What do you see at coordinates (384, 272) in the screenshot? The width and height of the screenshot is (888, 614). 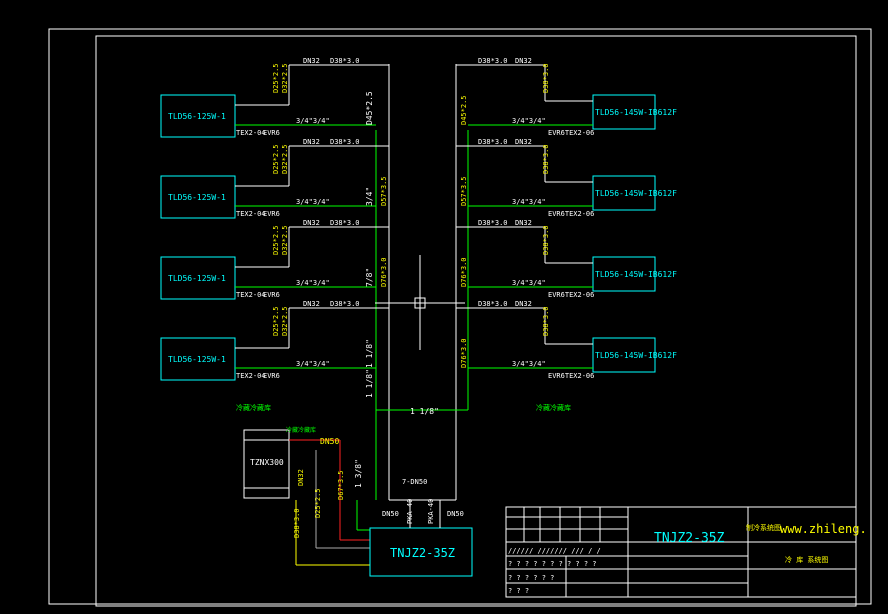 I see `left-riser-spec: D76*3.0` at bounding box center [384, 272].